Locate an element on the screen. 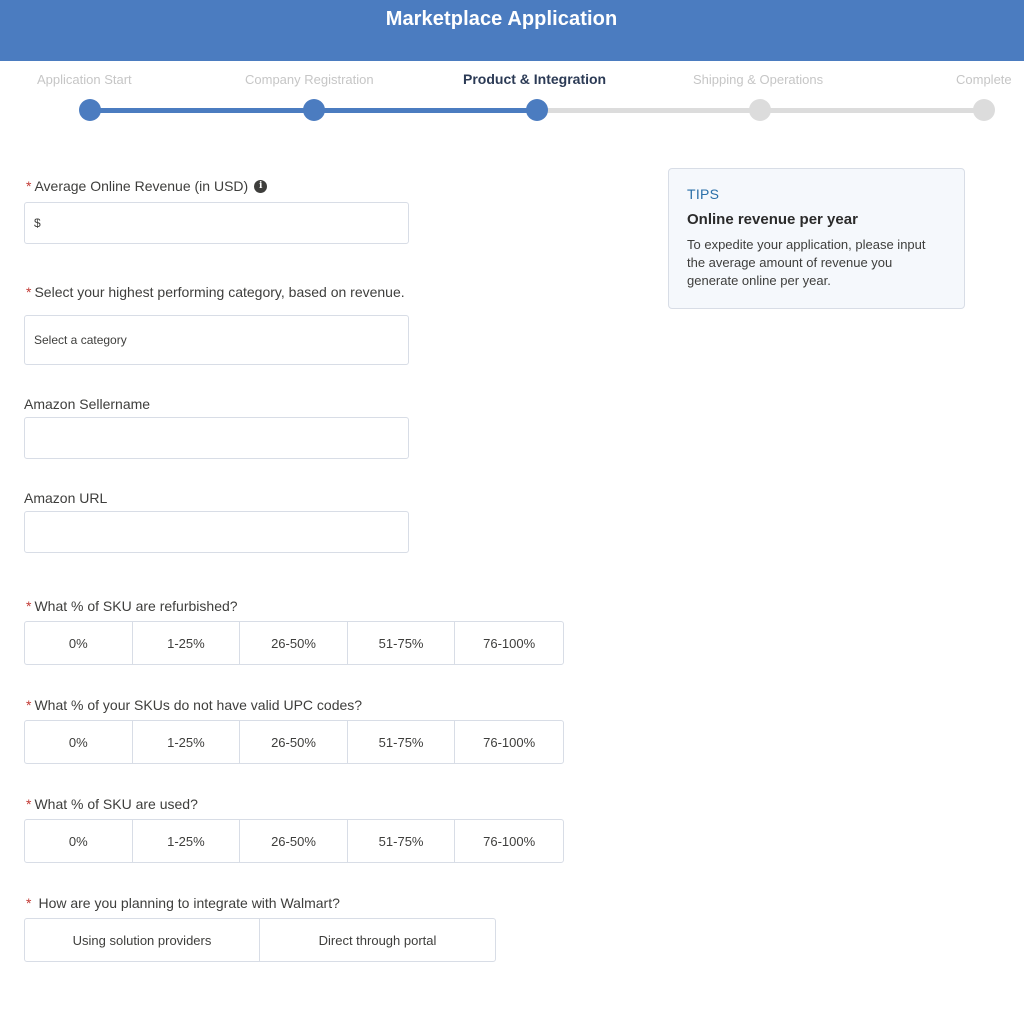  refurbished-option-0: 0% is located at coordinates (79, 643).